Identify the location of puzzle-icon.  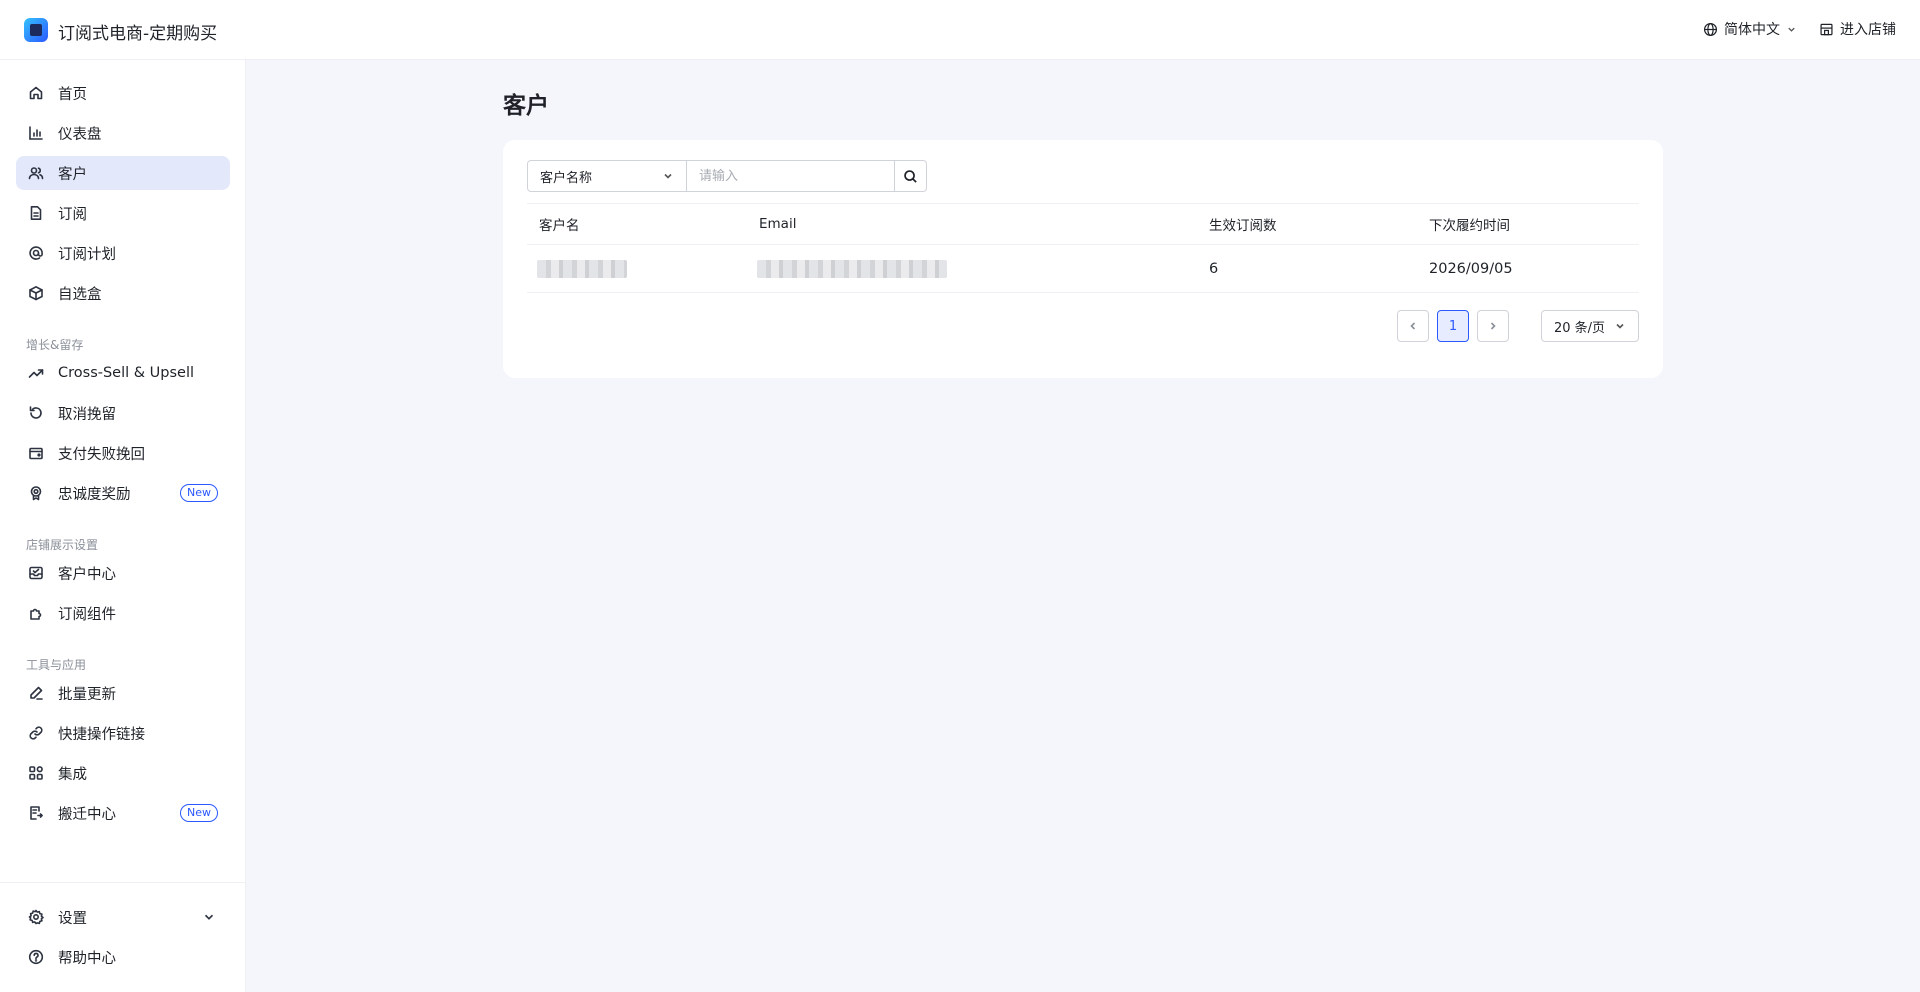
(36, 613).